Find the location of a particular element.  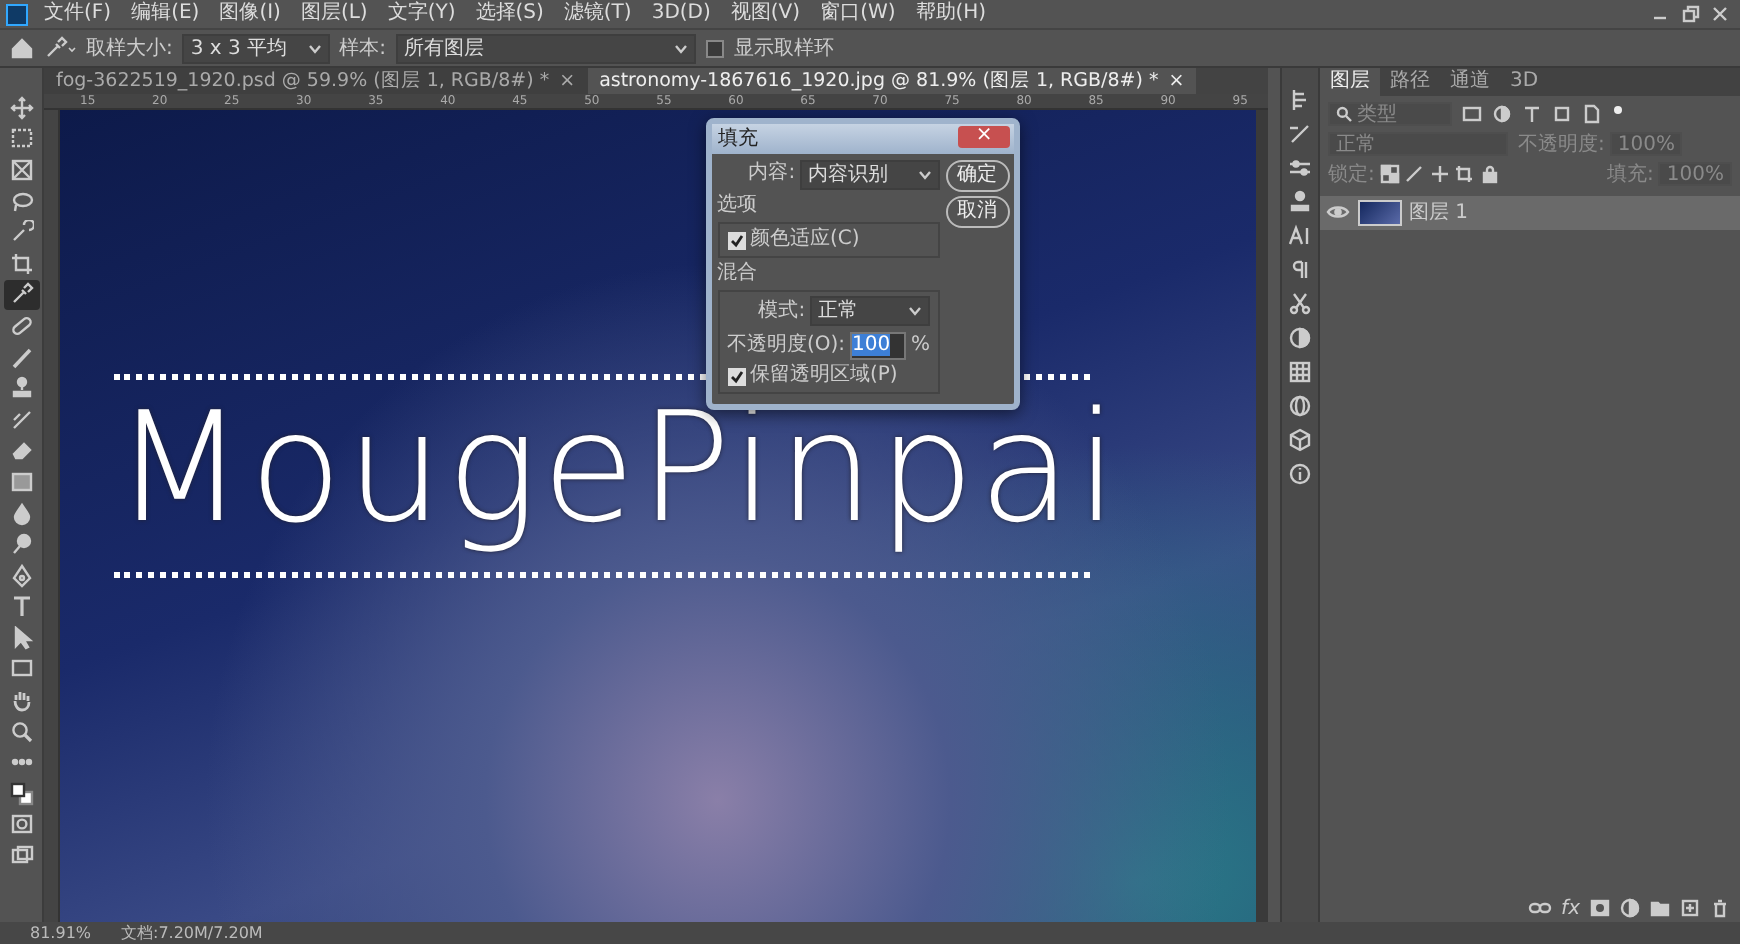

cancel-button: 取消 is located at coordinates (977, 212).